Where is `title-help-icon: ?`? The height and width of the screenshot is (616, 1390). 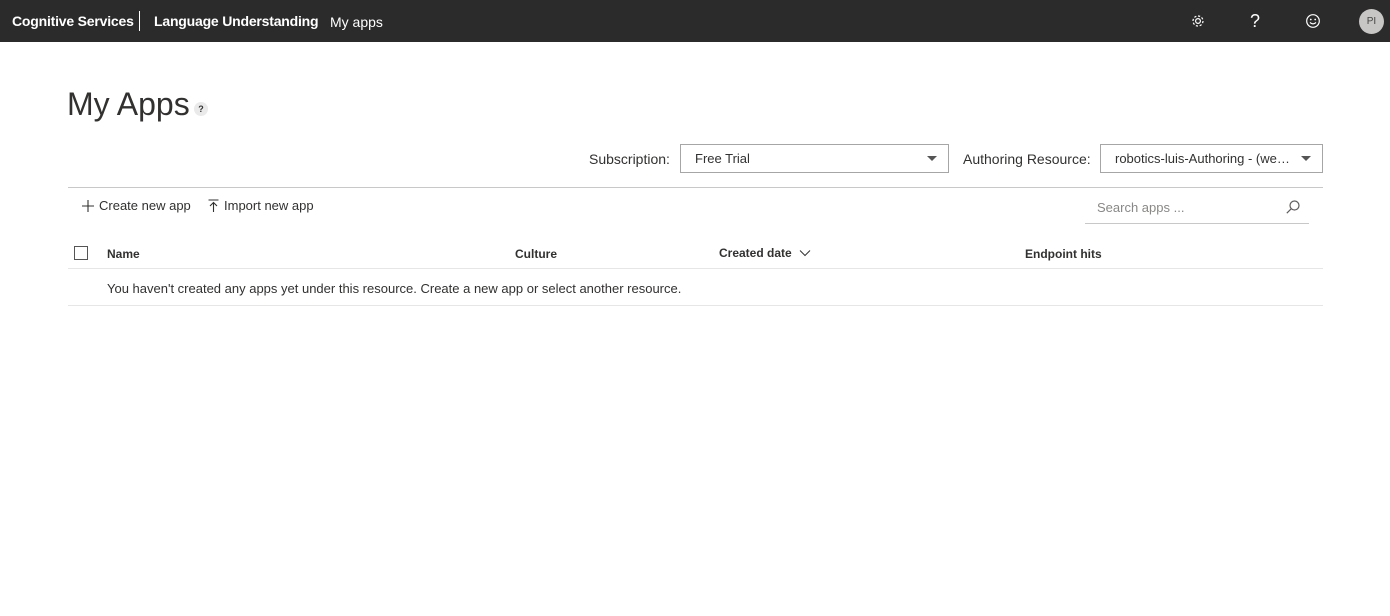
title-help-icon: ? is located at coordinates (201, 109).